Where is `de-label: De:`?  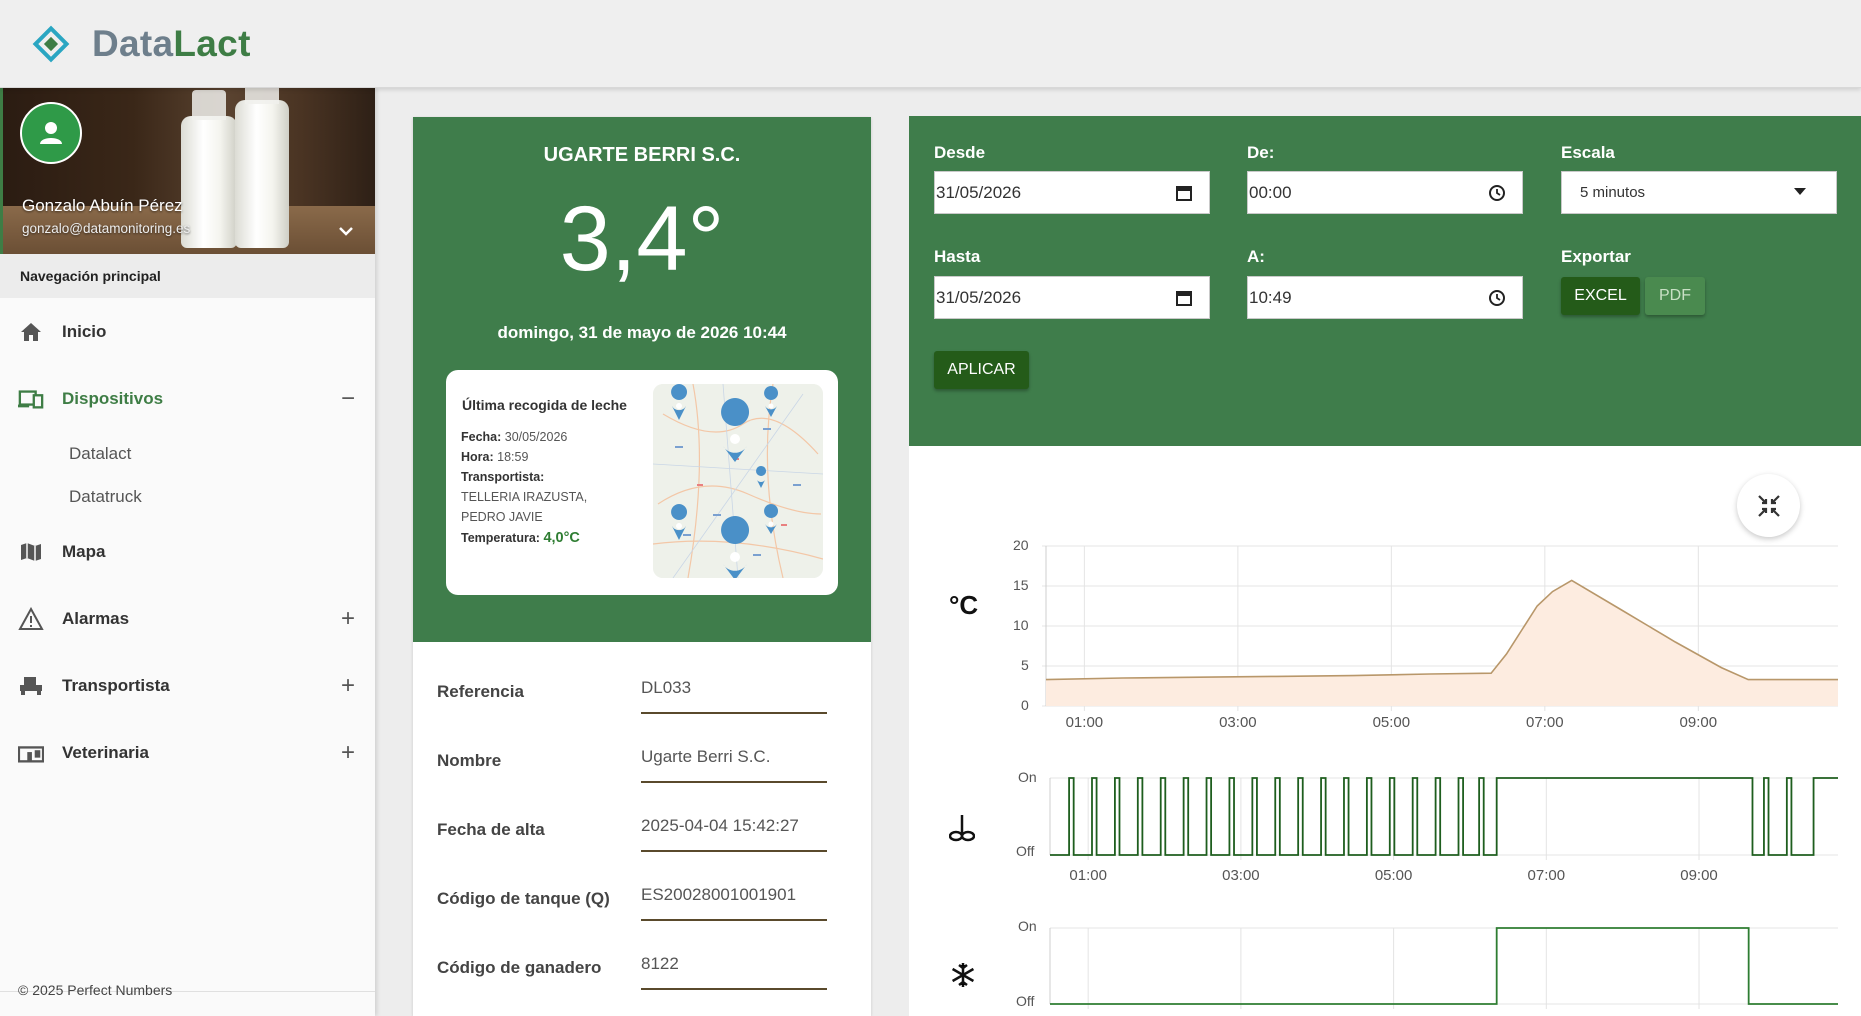 de-label: De: is located at coordinates (1261, 152).